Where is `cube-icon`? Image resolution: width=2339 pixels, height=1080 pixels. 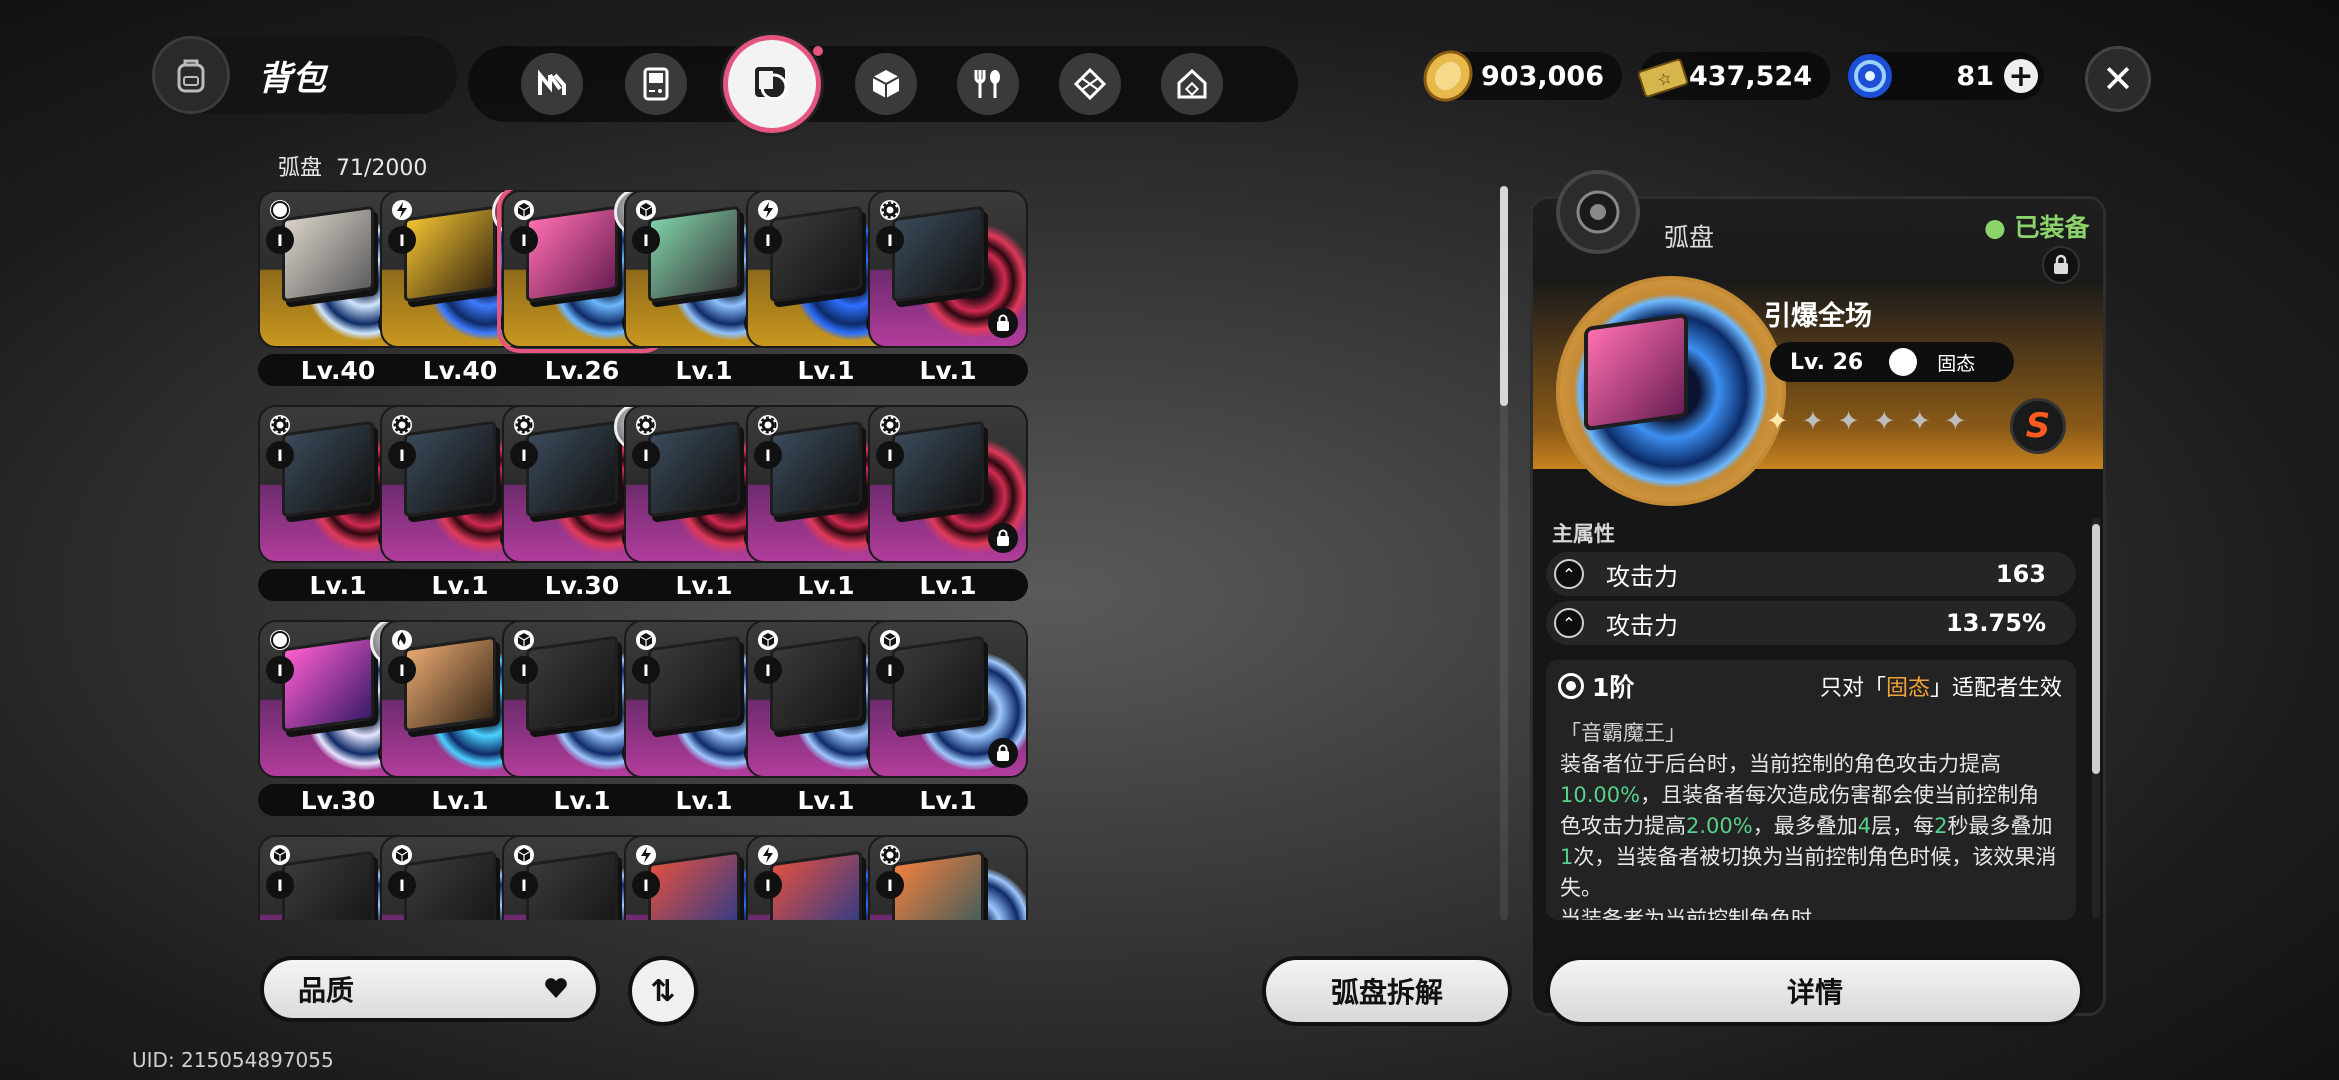 cube-icon is located at coordinates (886, 84).